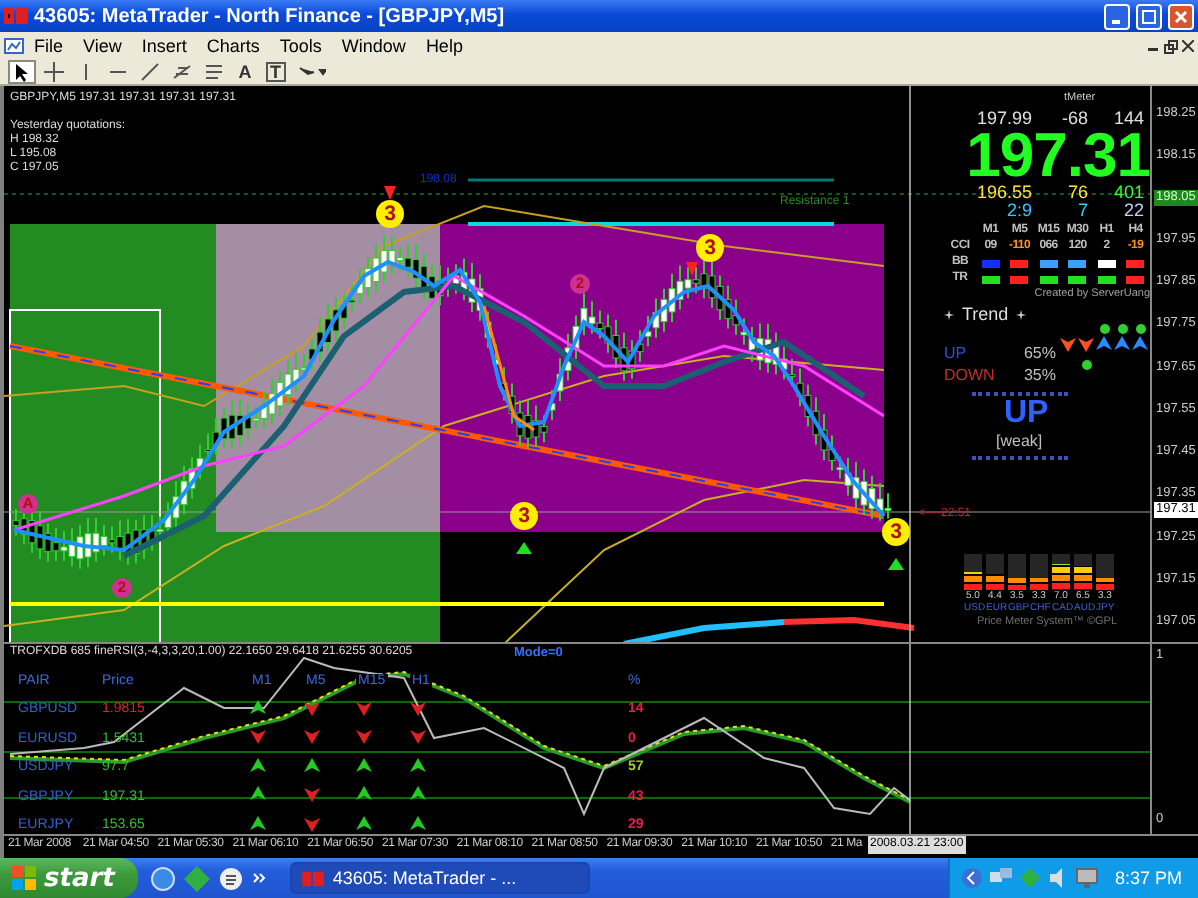  I want to click on restore-icon, so click(1171, 46).